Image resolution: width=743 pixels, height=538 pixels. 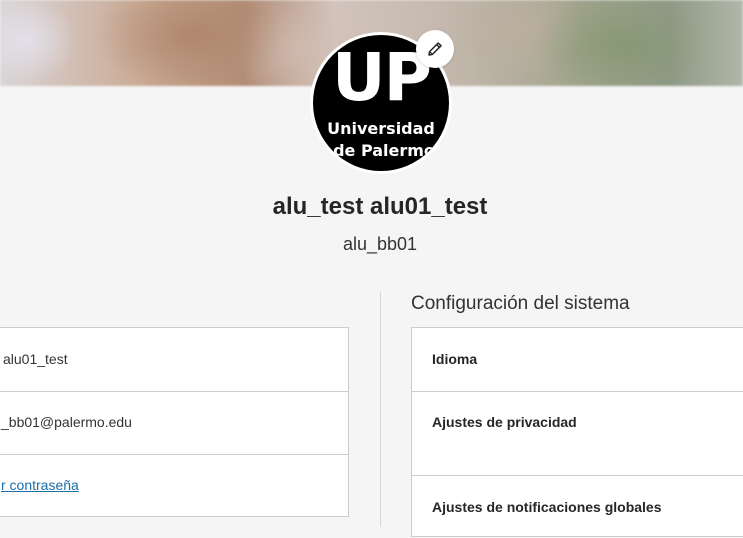 I want to click on edit-avatar-button, so click(x=435, y=49).